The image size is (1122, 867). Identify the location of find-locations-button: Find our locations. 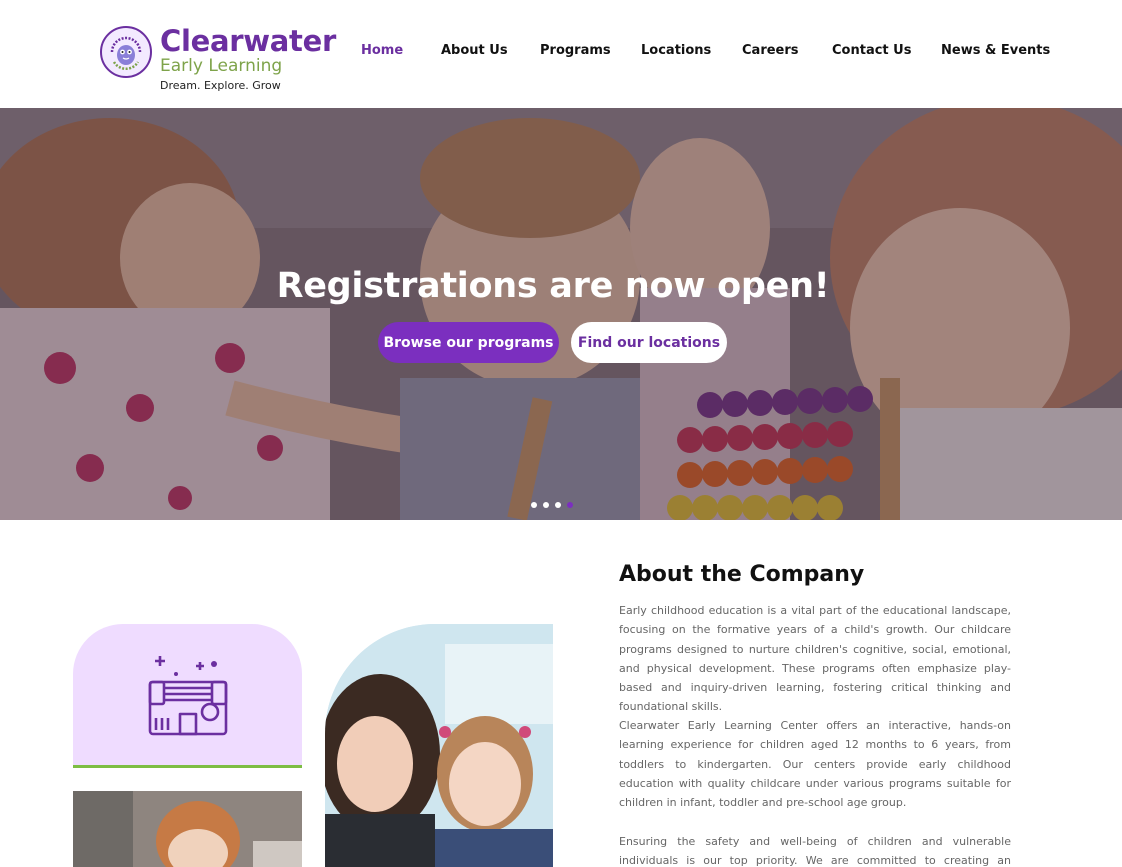
(649, 342).